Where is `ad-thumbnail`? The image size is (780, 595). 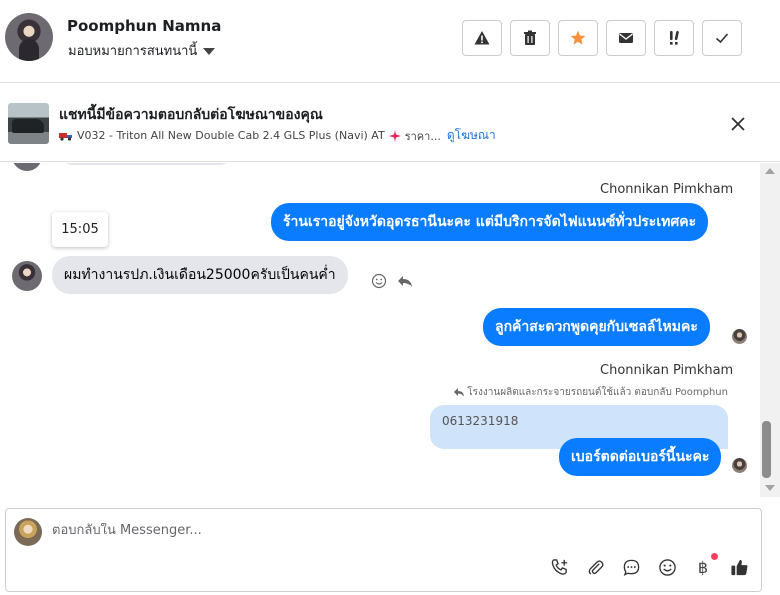
ad-thumbnail is located at coordinates (28, 123).